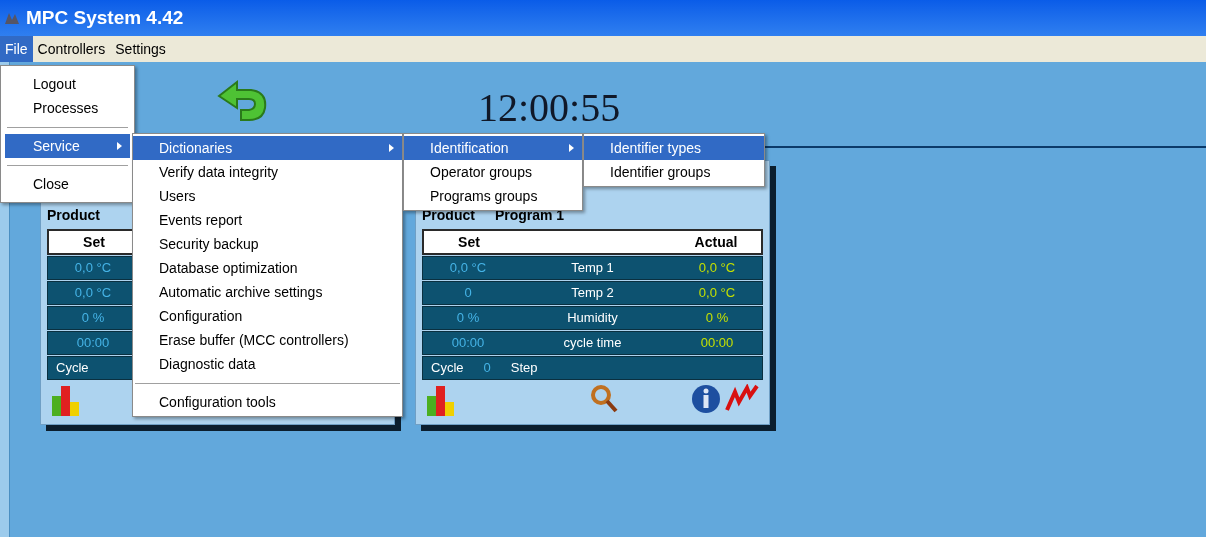 This screenshot has width=1206, height=537. I want to click on app-logo-icon, so click(12, 18).